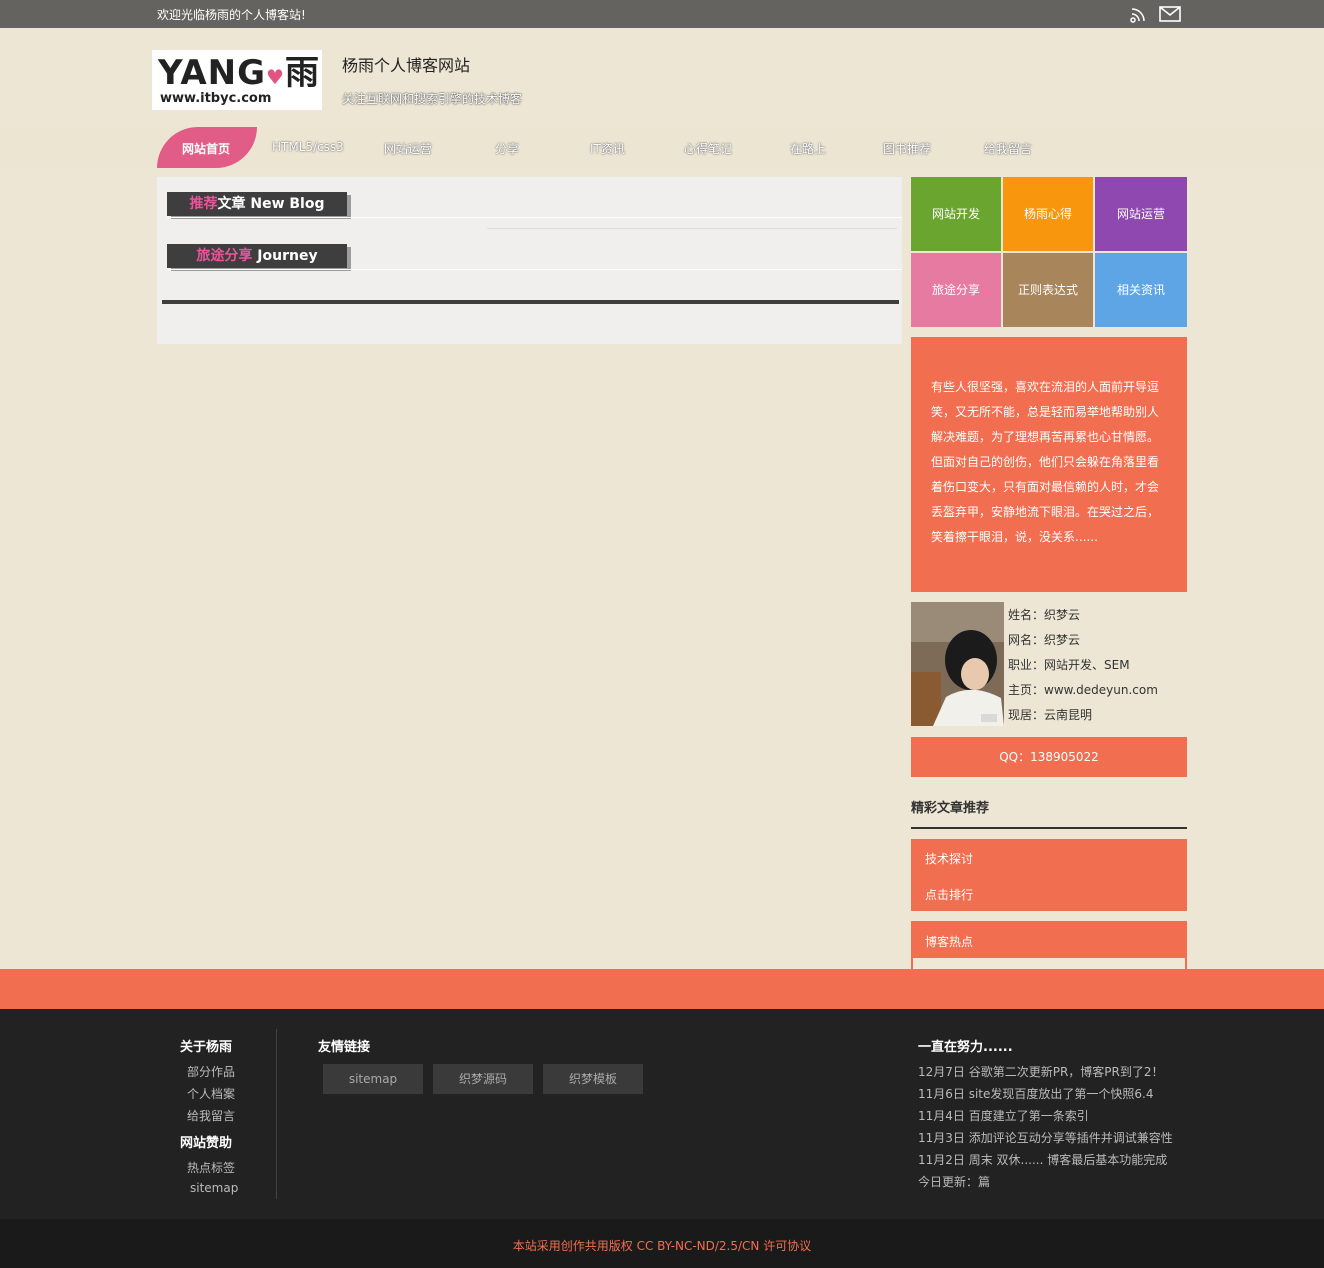 The height and width of the screenshot is (1268, 1324). Describe the element at coordinates (483, 1079) in the screenshot. I see `friend-link-dede-source: 织梦源码` at that location.